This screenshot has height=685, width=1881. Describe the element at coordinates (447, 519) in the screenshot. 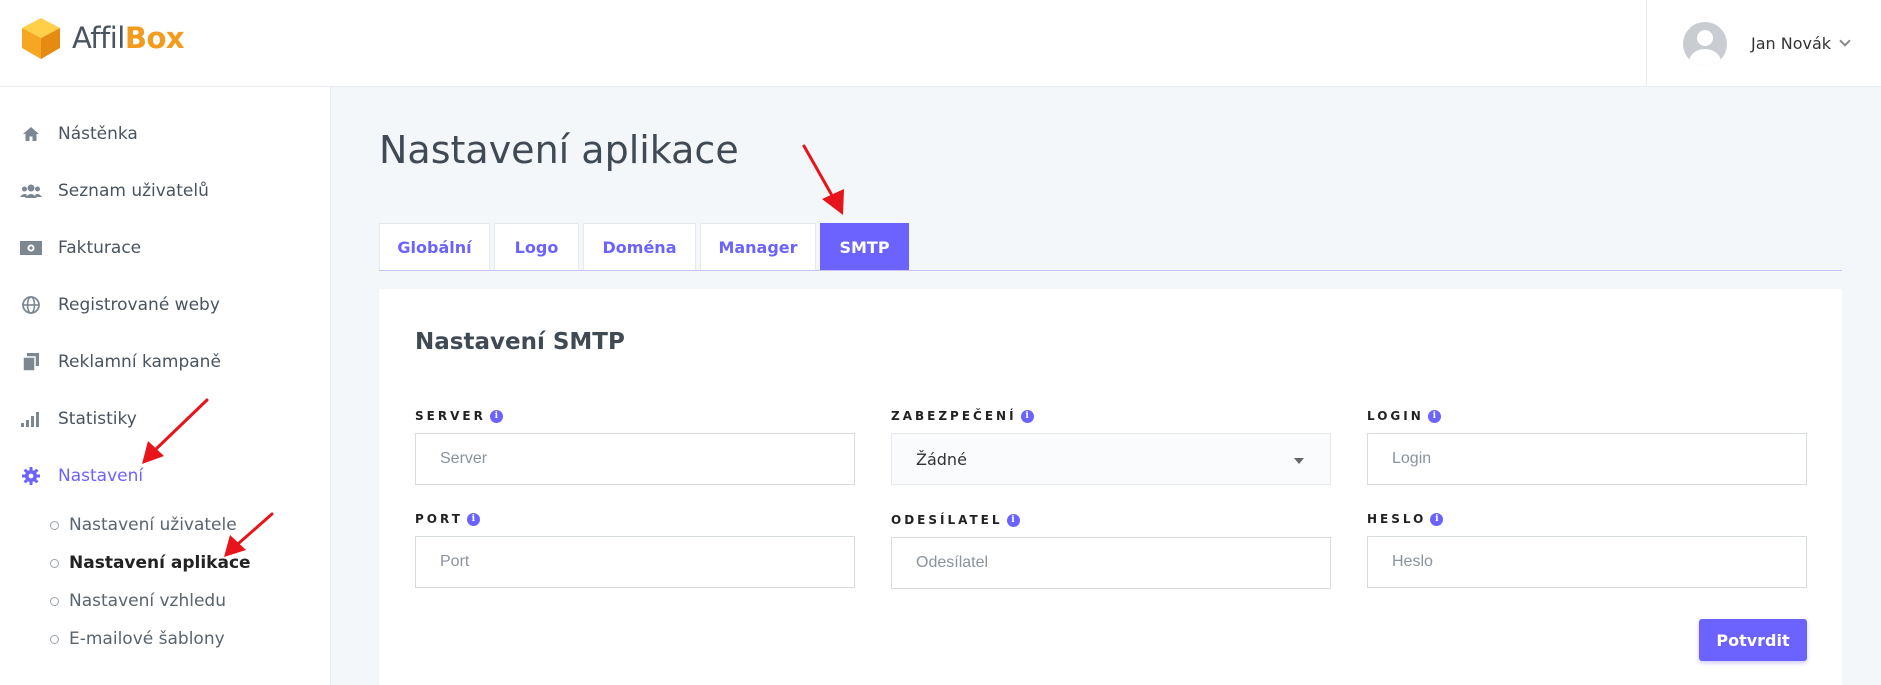

I see `port-label: PORT i` at that location.